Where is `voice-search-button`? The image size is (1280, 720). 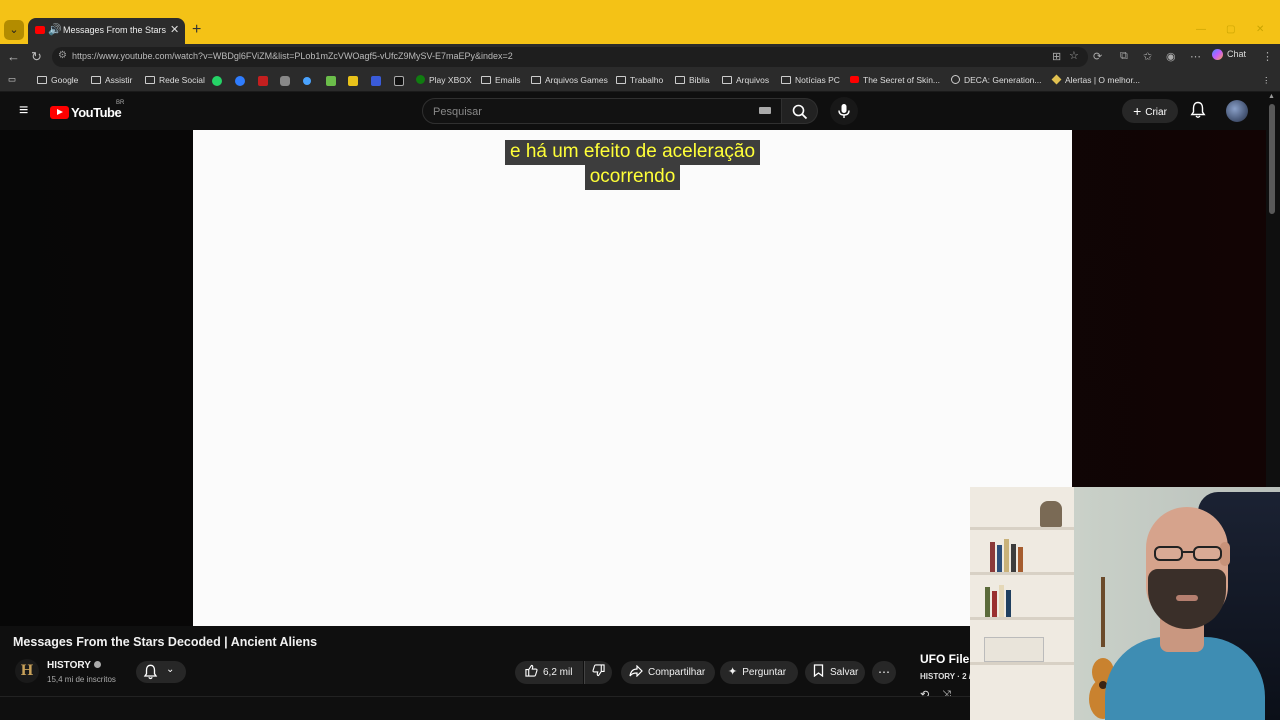
voice-search-button is located at coordinates (844, 111).